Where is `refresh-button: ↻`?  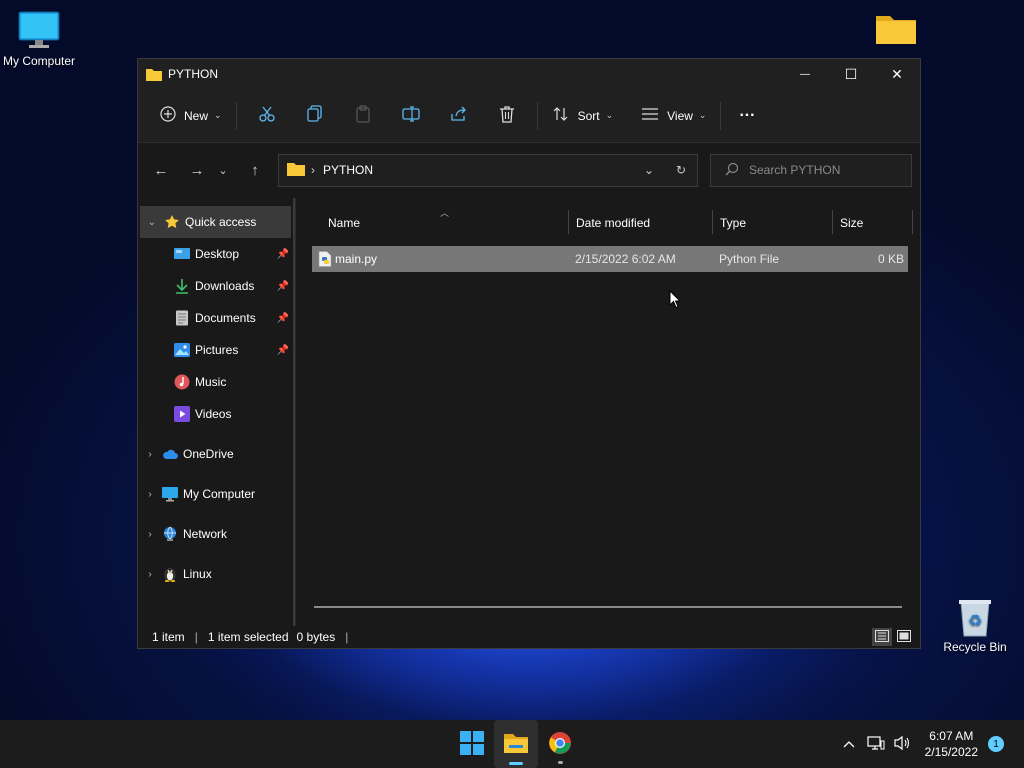 refresh-button: ↻ is located at coordinates (681, 170).